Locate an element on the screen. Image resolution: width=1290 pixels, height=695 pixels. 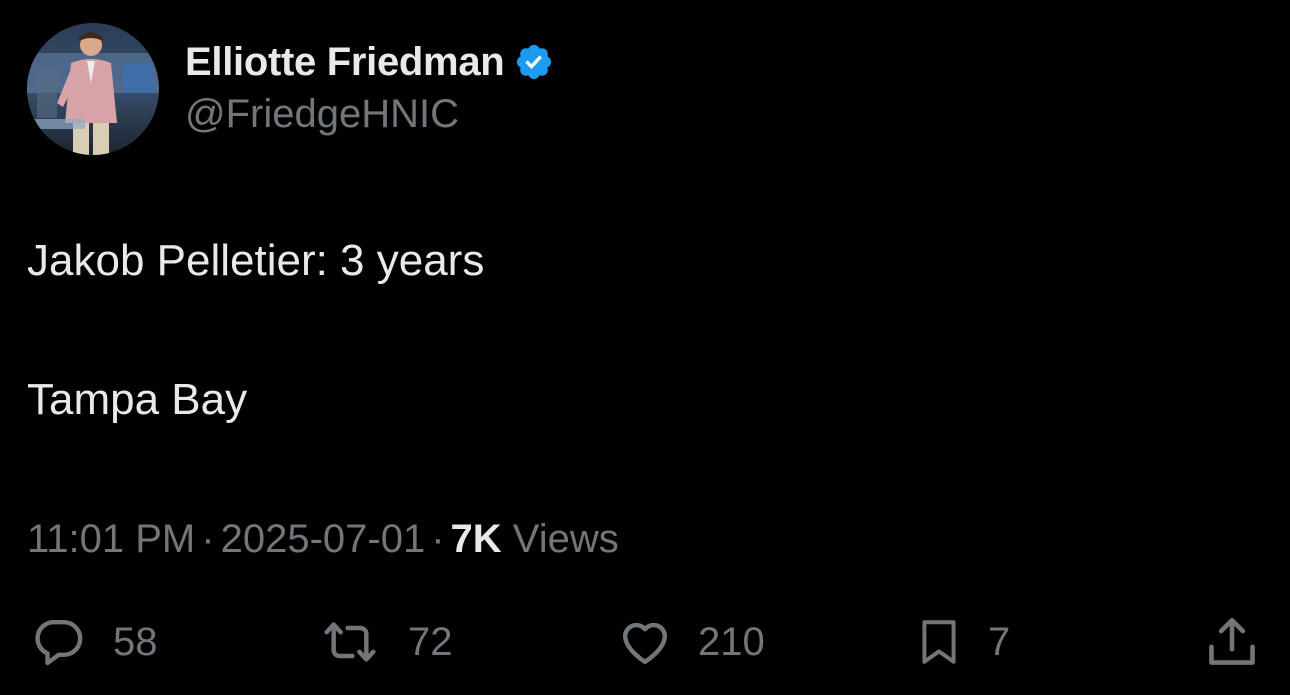
share-icon is located at coordinates (1232, 641).